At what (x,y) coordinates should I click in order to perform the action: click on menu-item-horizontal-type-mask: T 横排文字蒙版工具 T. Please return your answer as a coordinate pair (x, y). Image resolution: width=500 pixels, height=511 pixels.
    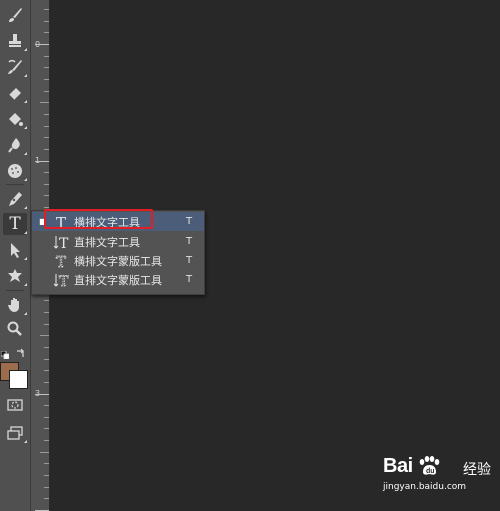
    Looking at the image, I should click on (118, 260).